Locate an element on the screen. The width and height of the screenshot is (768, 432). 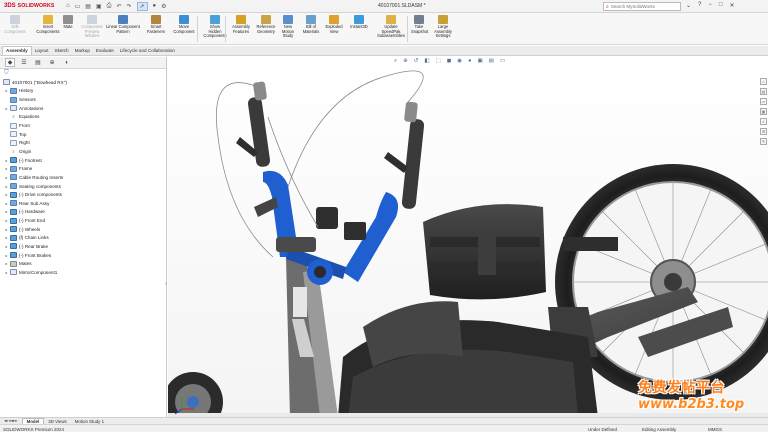
maximize-icon: □ is located at coordinates (721, 5).